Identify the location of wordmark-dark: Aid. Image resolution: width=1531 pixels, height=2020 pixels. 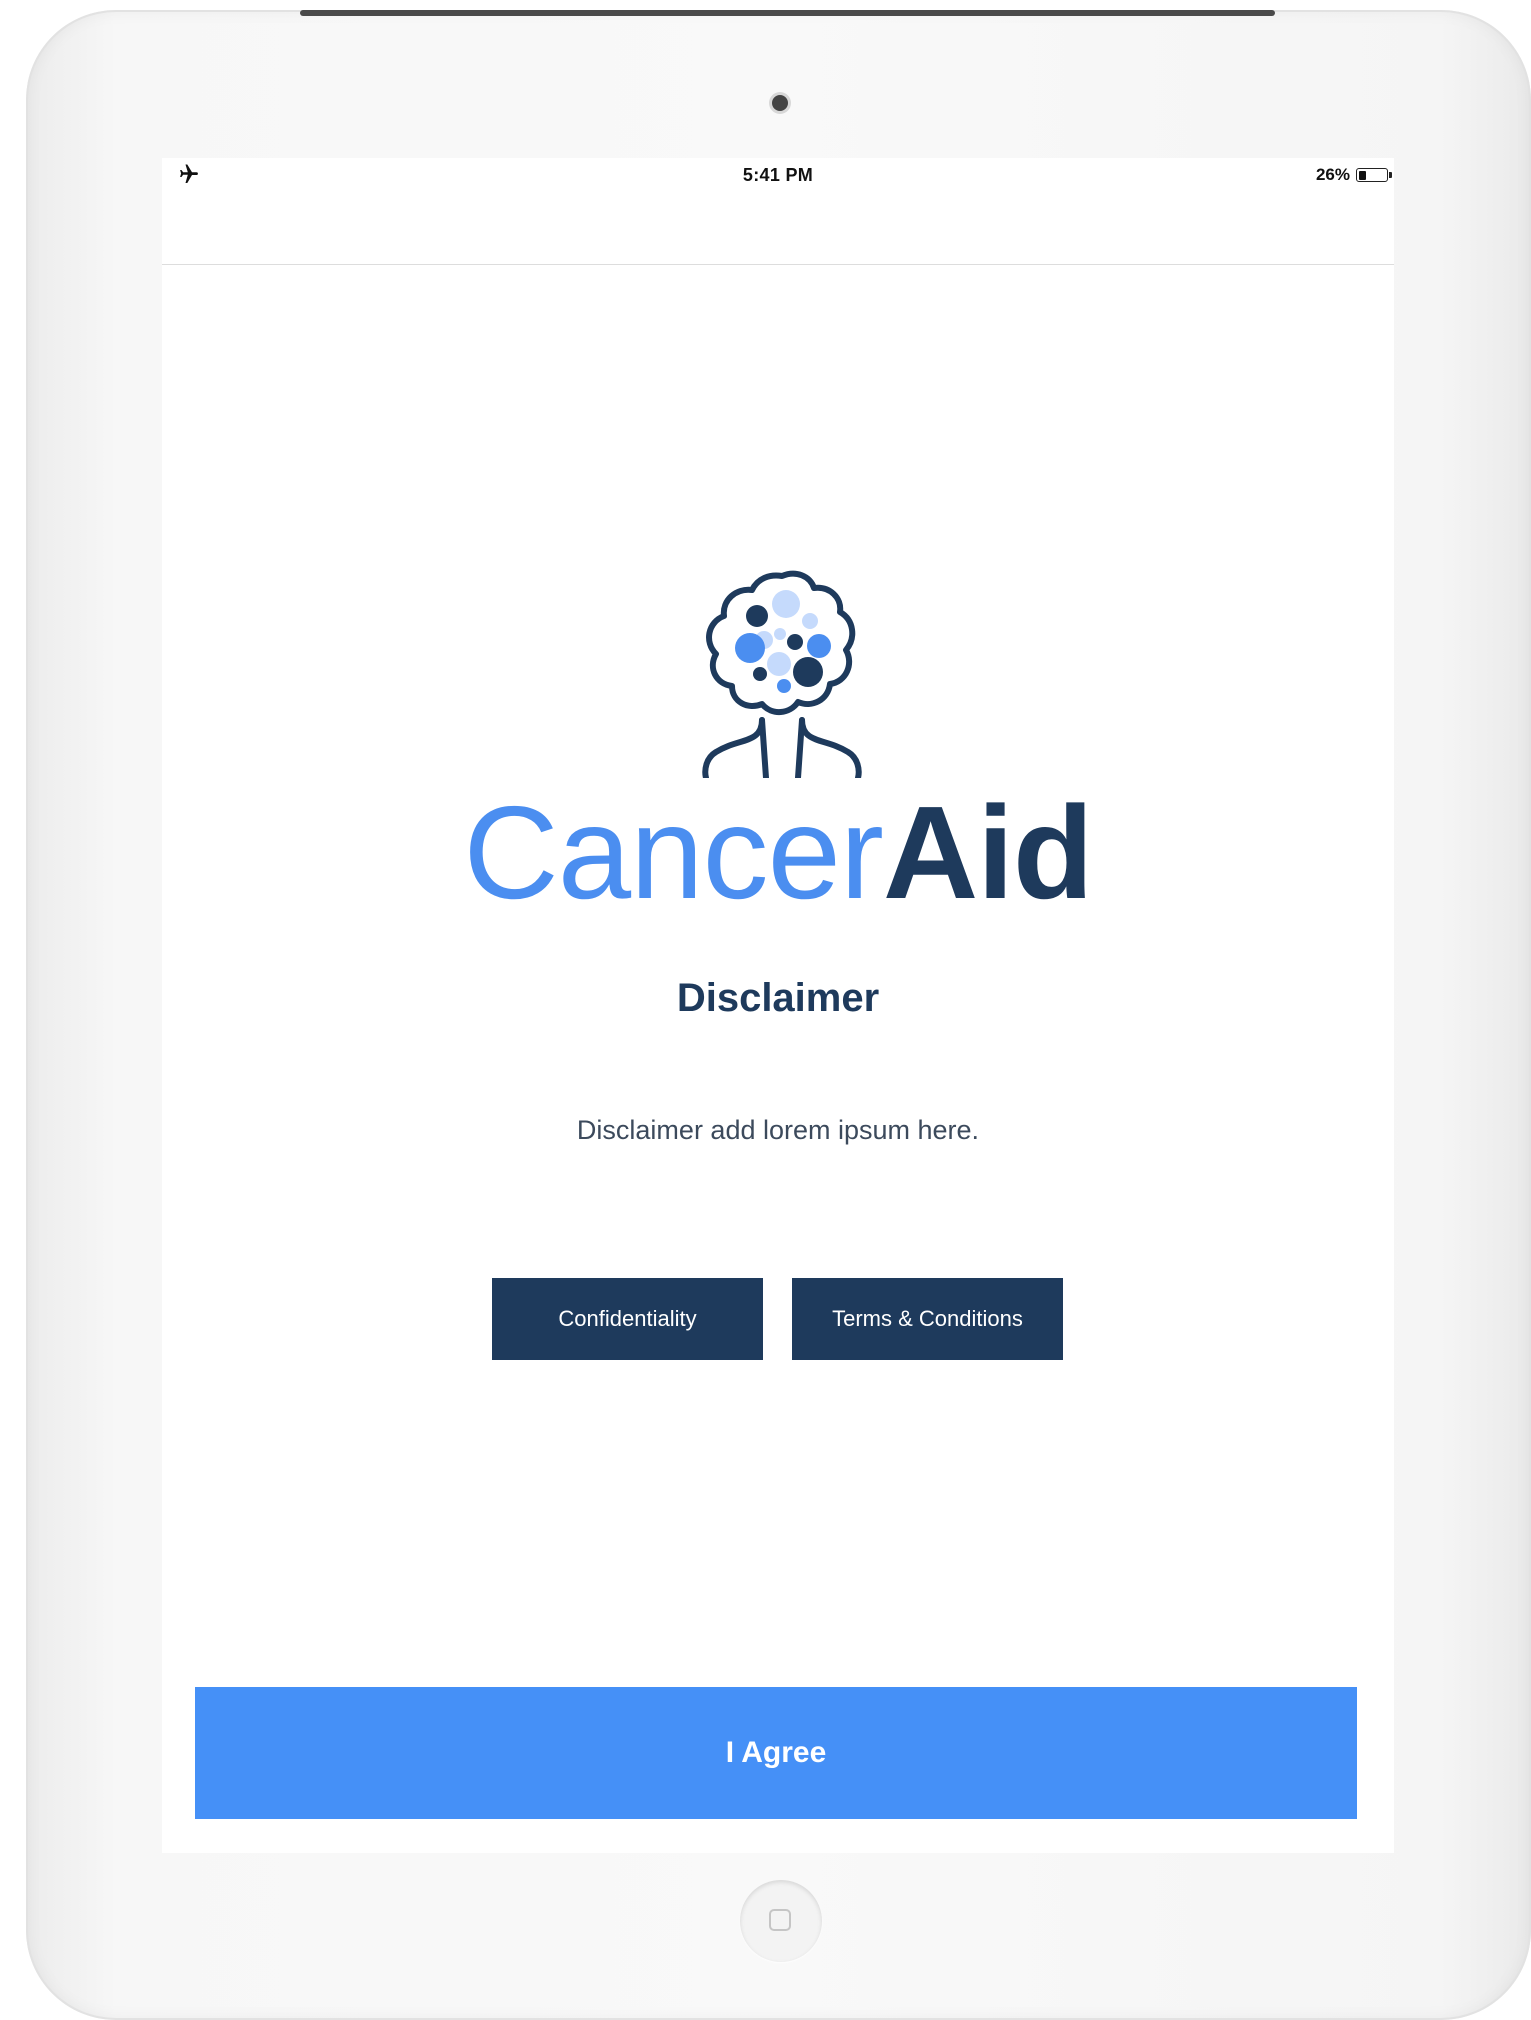
(988, 852).